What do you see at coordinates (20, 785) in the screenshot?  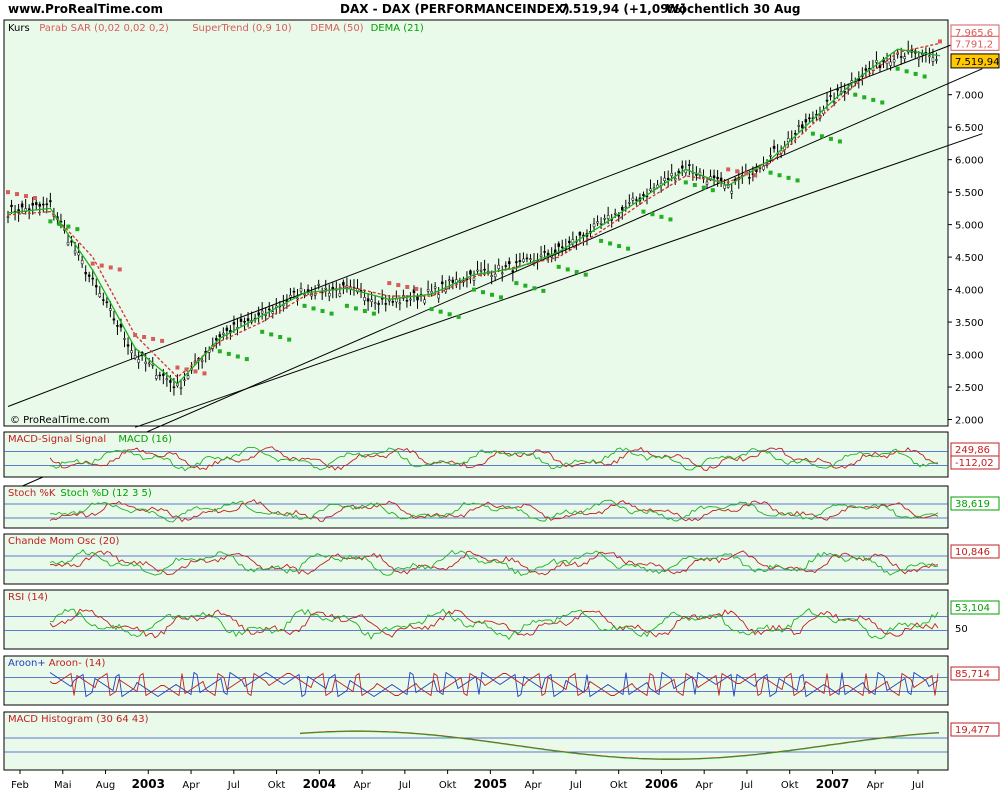 I see `x-tick-label-0: Feb` at bounding box center [20, 785].